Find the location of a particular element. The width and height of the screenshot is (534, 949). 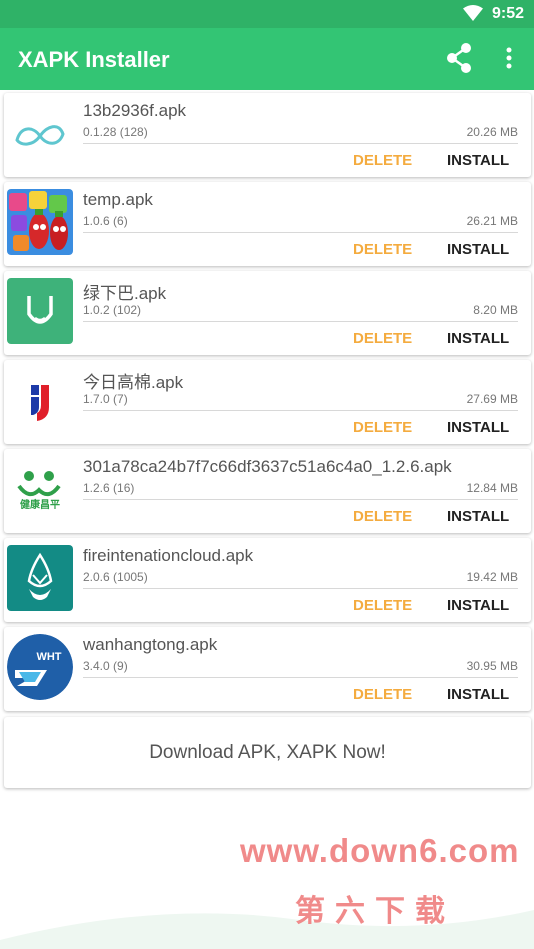

apk-name: 今日高棉.apk is located at coordinates (133, 382).